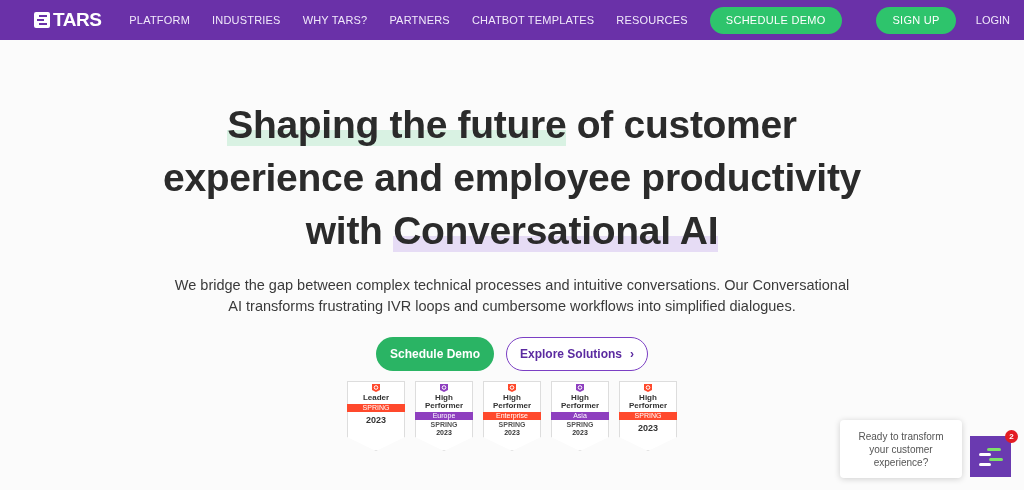 This screenshot has height=490, width=1024. I want to click on nav-link: PARTNERS, so click(419, 20).